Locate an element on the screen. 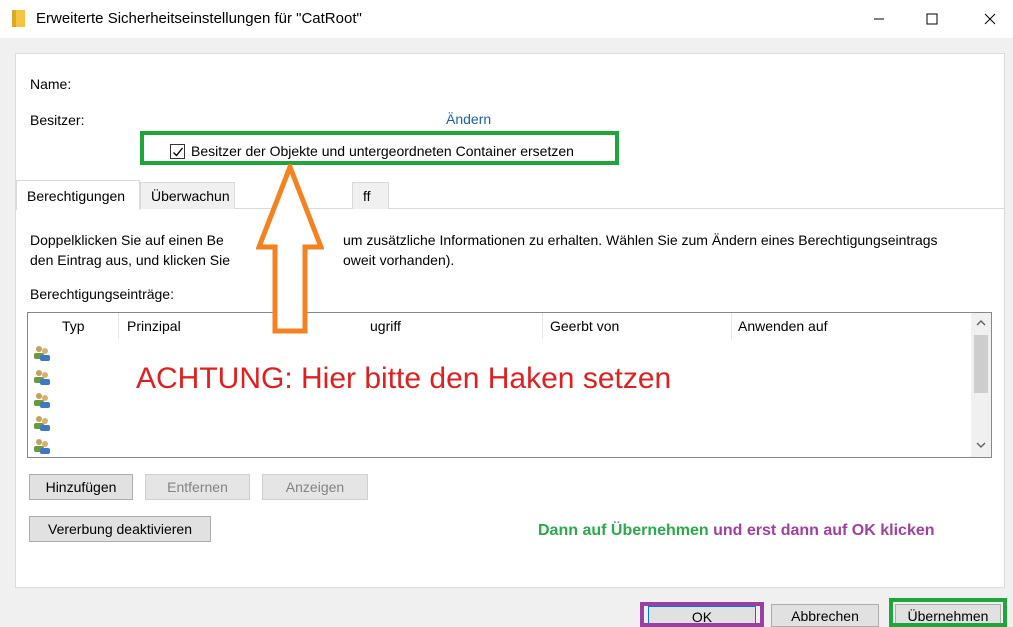 The height and width of the screenshot is (627, 1013). view-button: Anzeigen is located at coordinates (315, 487).